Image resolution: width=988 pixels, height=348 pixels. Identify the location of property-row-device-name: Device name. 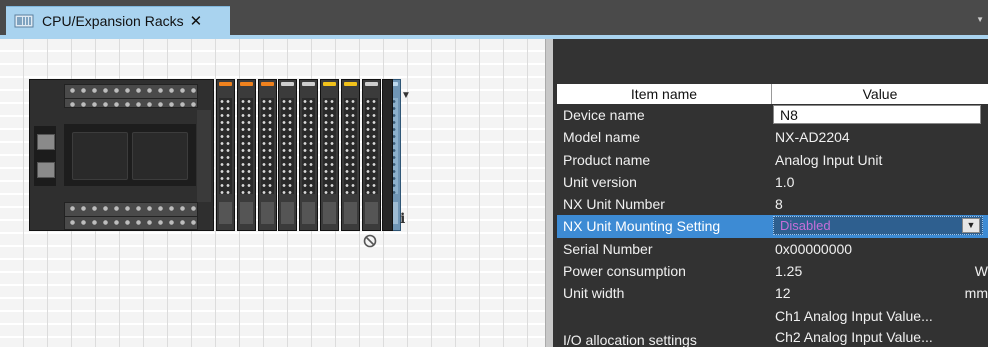
(772, 115).